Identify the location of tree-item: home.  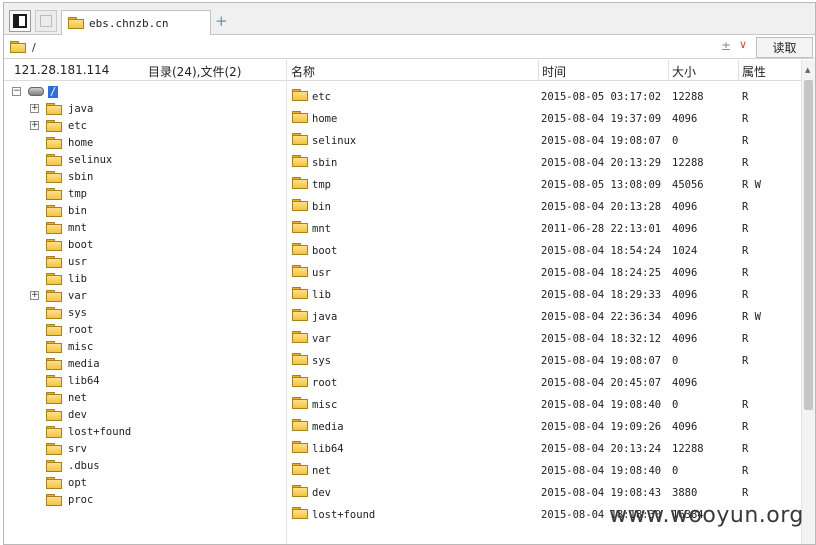
(69, 142).